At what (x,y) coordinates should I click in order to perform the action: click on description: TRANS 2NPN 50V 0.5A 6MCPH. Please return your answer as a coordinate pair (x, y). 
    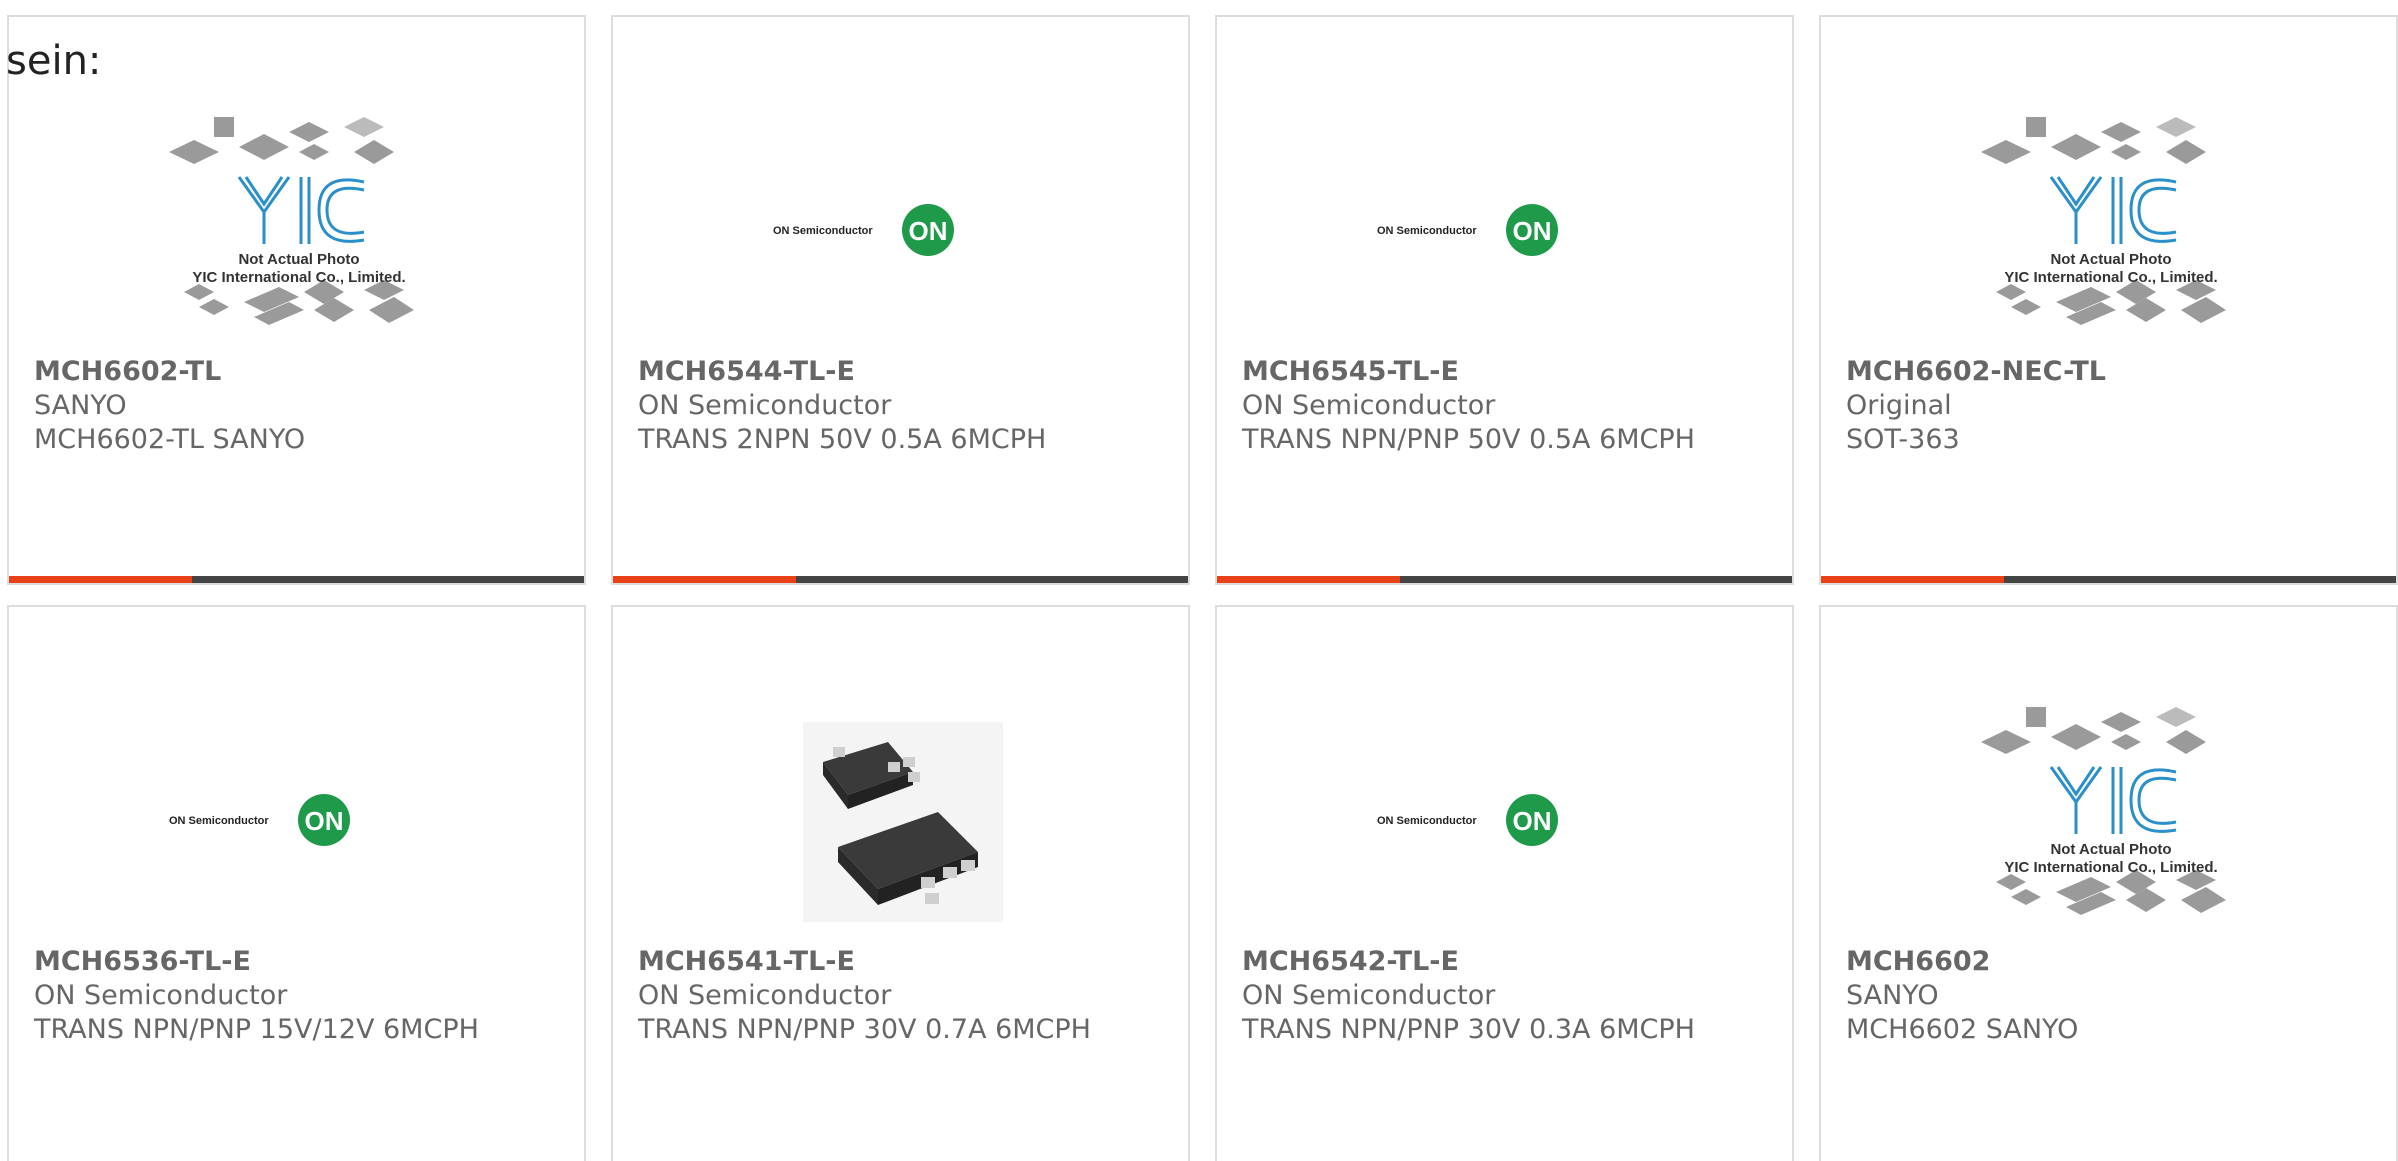
    Looking at the image, I should click on (842, 439).